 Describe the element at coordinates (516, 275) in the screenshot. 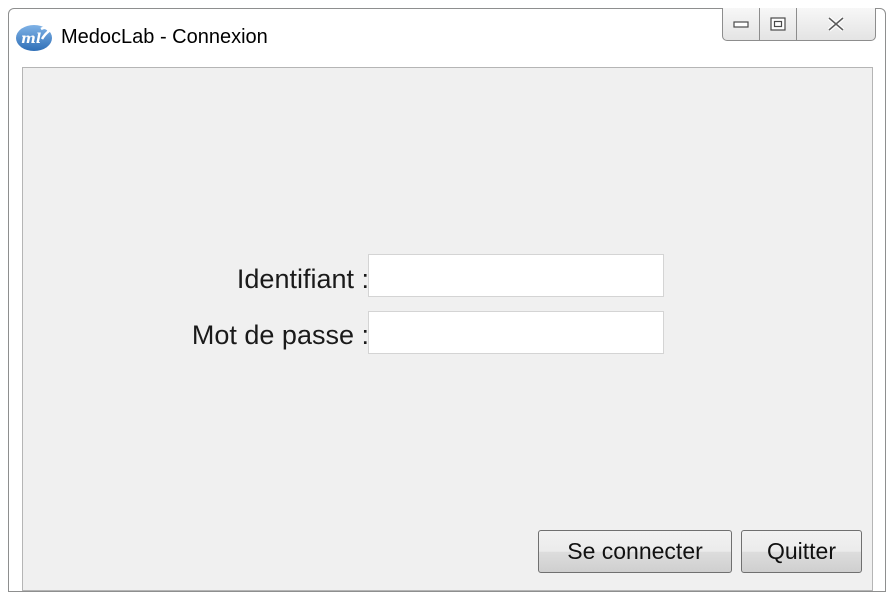

I see `identifiant-input` at that location.